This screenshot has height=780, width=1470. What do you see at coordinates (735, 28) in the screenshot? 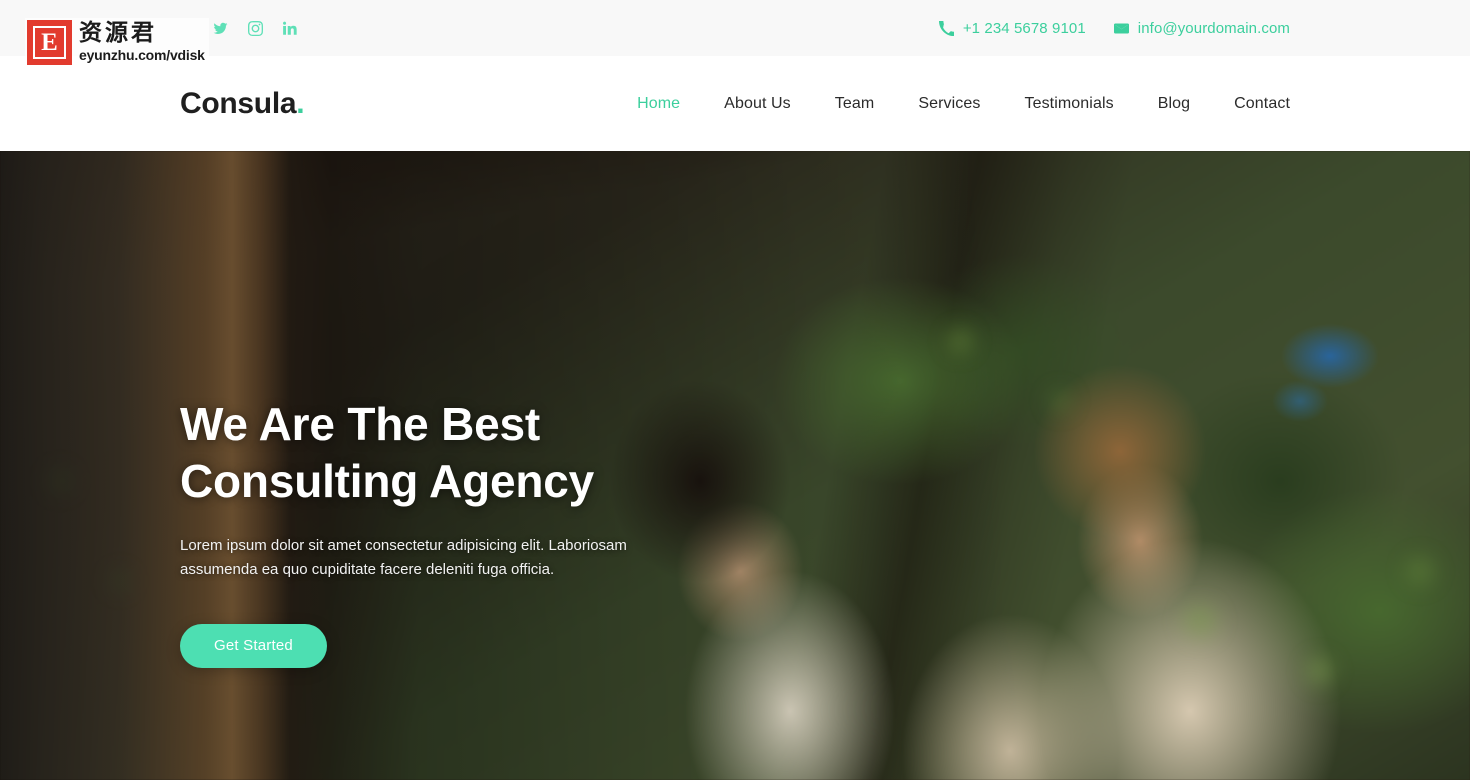
I see `top-bar: +1 234 5678 9101 info@yourdomain.com` at bounding box center [735, 28].